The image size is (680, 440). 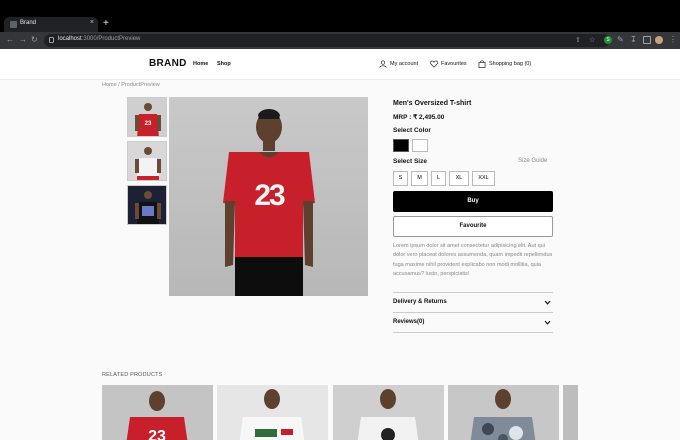 What do you see at coordinates (148, 163) in the screenshot?
I see `model-white-shirt-image` at bounding box center [148, 163].